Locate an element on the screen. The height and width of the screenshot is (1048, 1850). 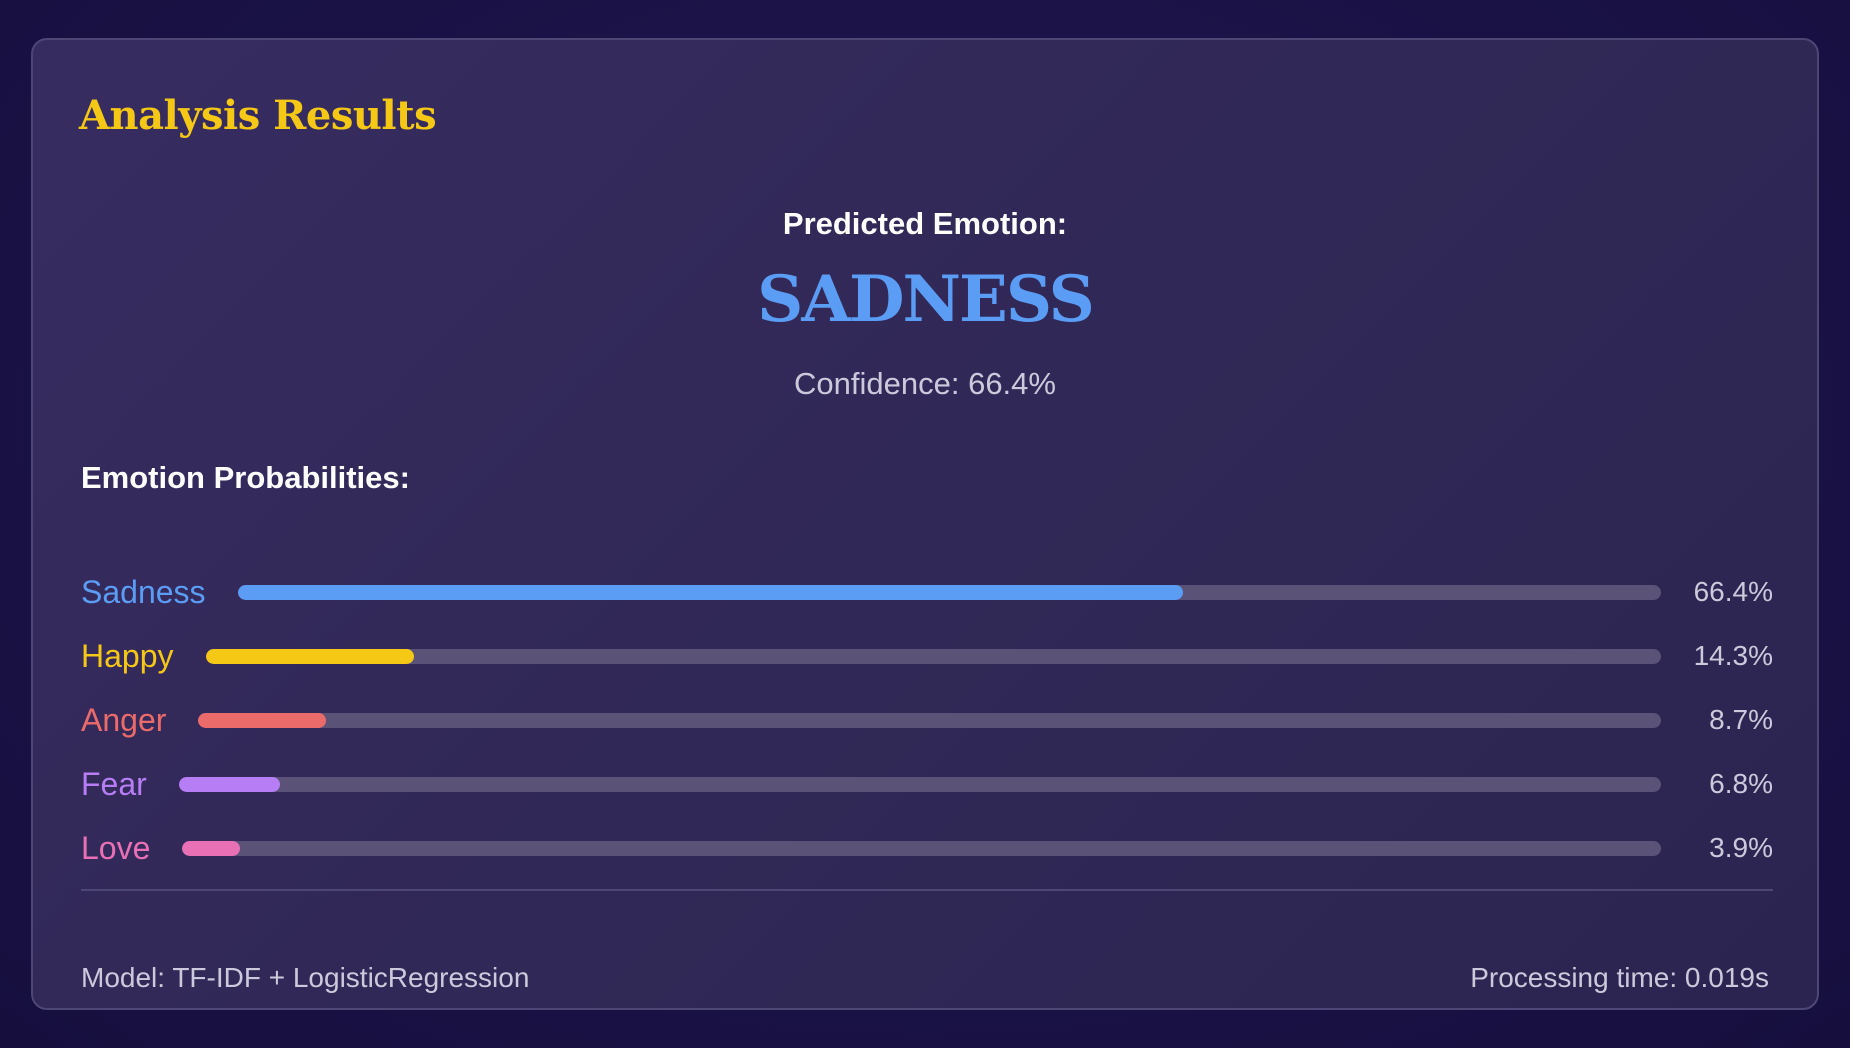
probability-row-anger: Anger 8.7% is located at coordinates (927, 720).